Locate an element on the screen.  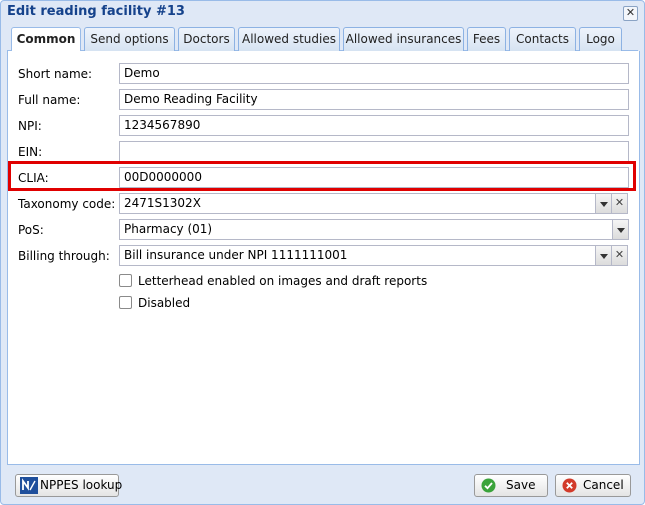
billing-dropdown-icon is located at coordinates (604, 255).